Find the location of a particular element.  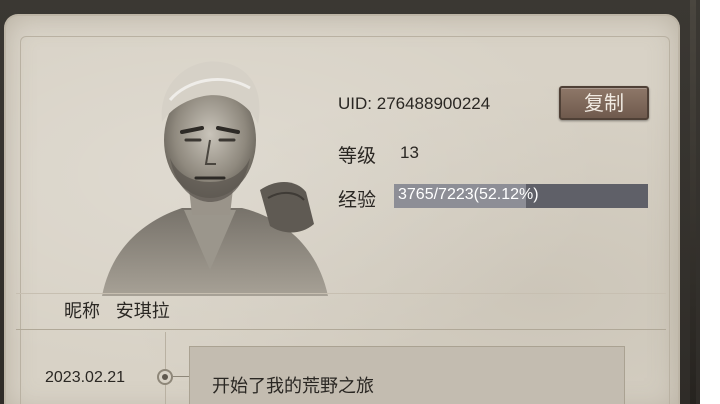

experience-text: 3765/7223(52.12%) is located at coordinates (468, 194).